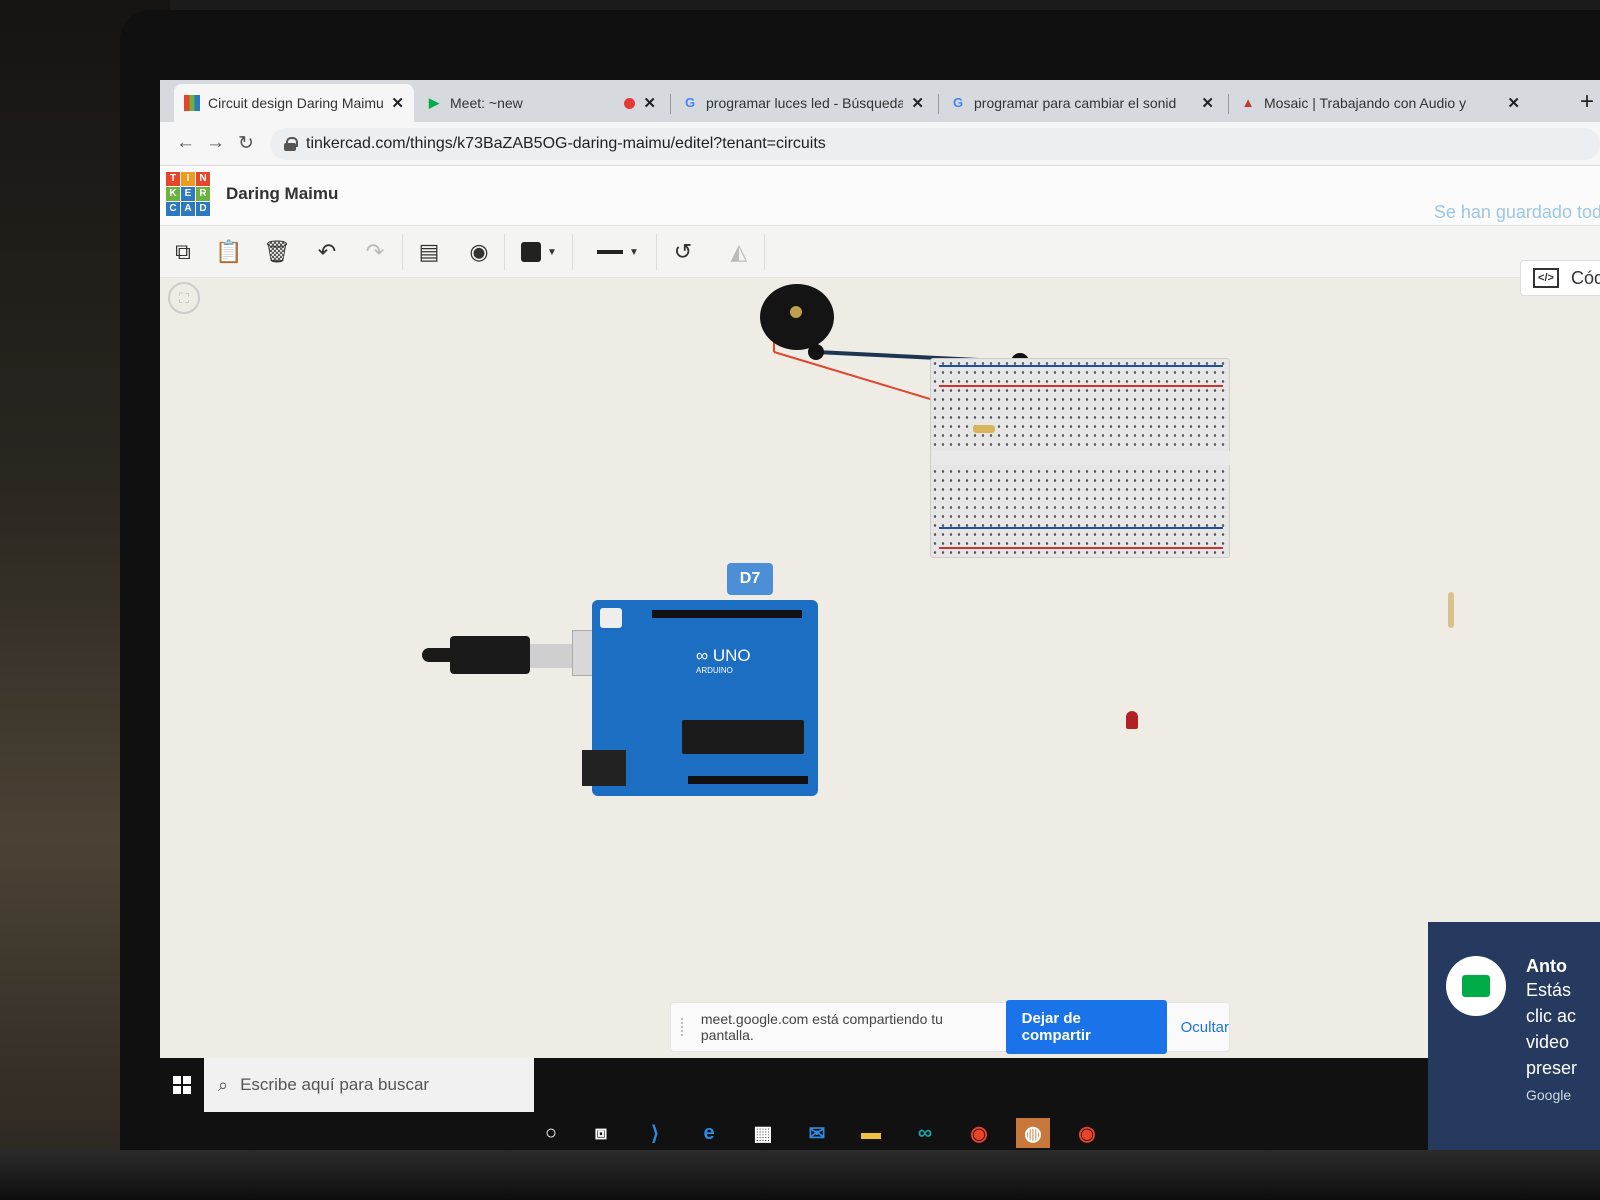 Image resolution: width=1600 pixels, height=1200 pixels. Describe the element at coordinates (1548, 1042) in the screenshot. I see `toast-line: video` at that location.